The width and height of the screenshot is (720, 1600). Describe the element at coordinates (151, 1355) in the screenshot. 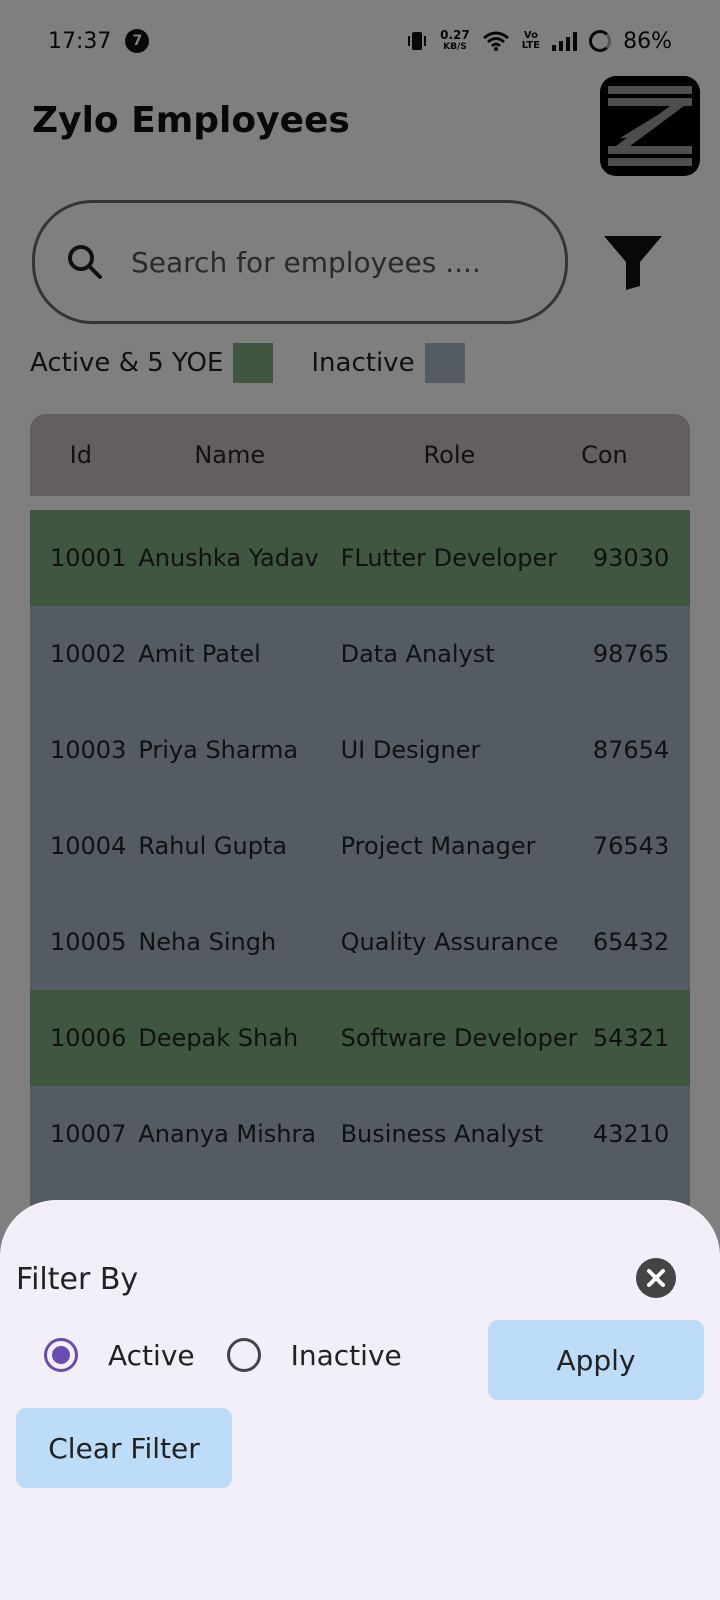

I see `radio-active-label: Active` at that location.